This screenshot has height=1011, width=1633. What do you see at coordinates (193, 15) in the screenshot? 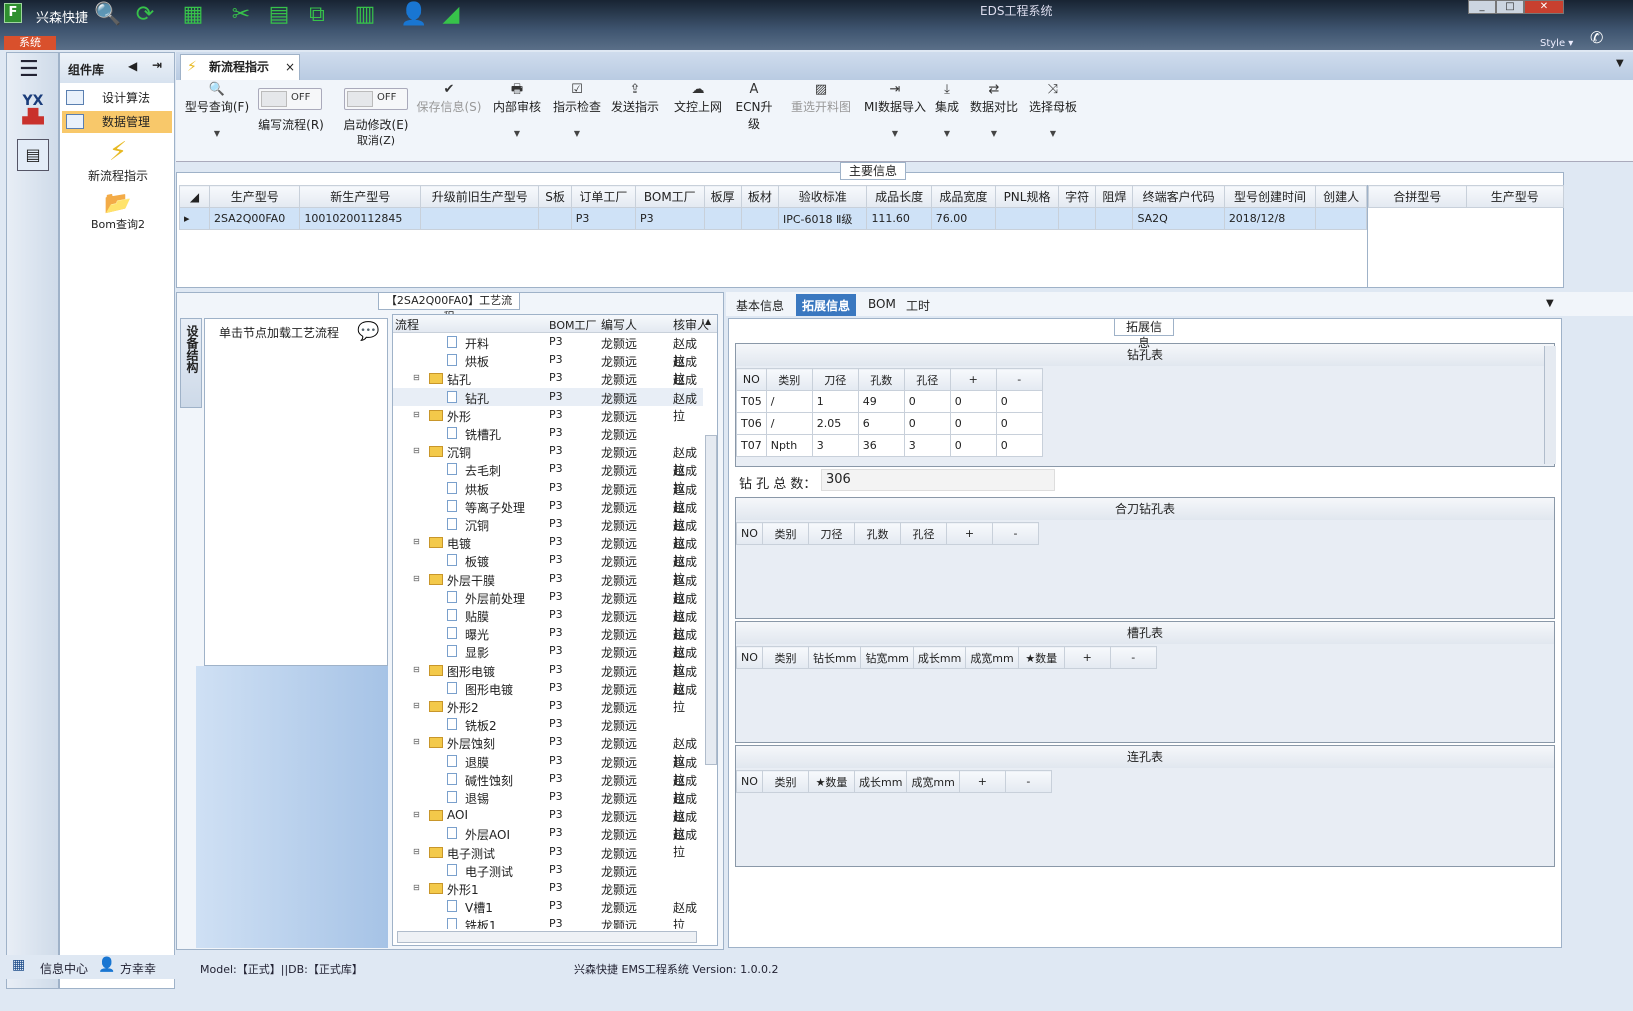
I see `table-icon: ▦` at bounding box center [193, 15].